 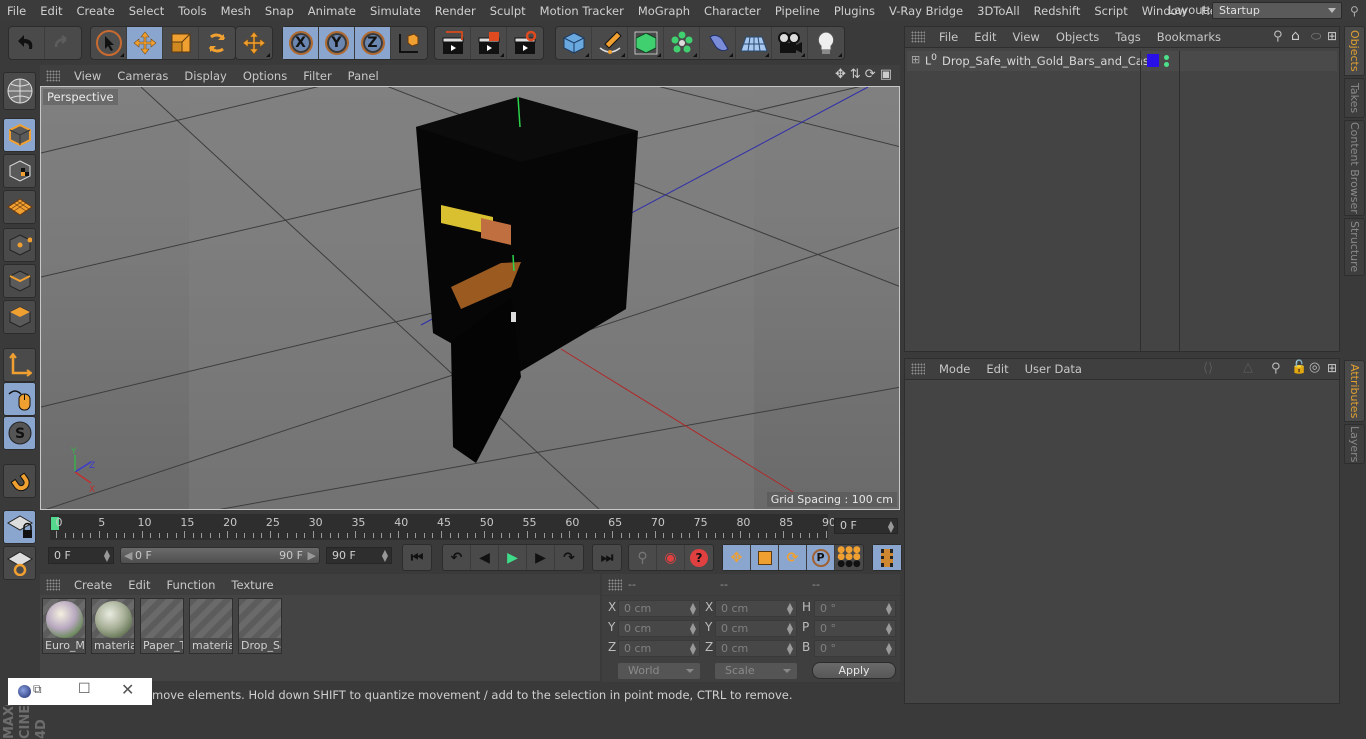 I want to click on attributes-menu-edit: Edit, so click(x=997, y=369).